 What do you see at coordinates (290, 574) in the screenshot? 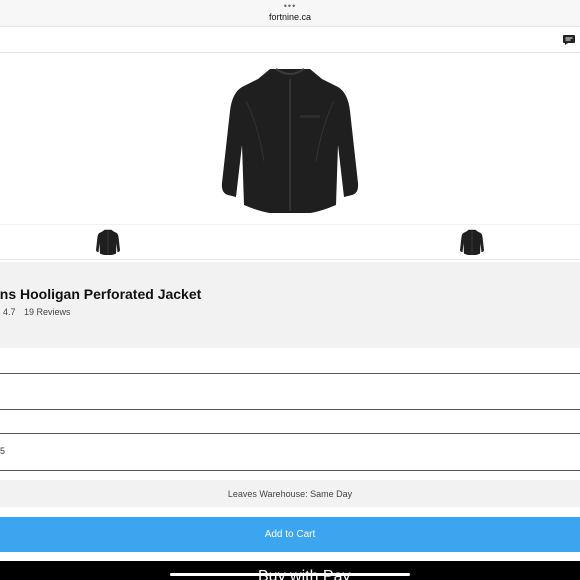
I see `home-indicator` at bounding box center [290, 574].